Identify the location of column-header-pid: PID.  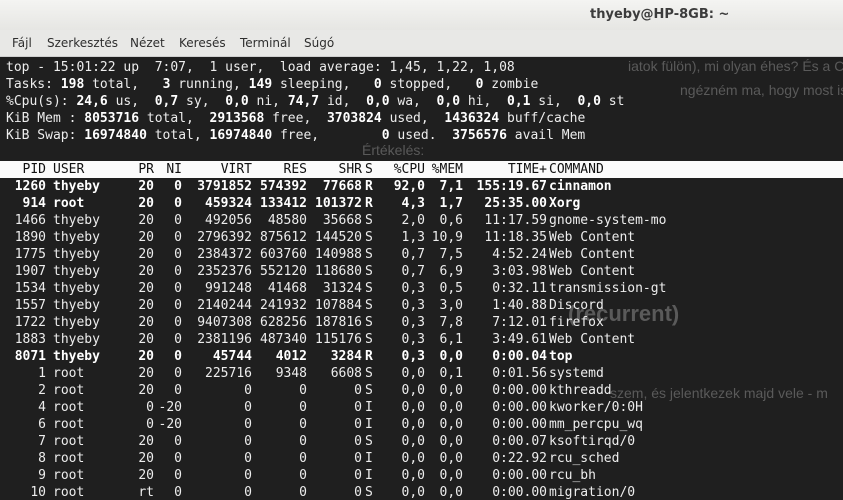
(34, 169).